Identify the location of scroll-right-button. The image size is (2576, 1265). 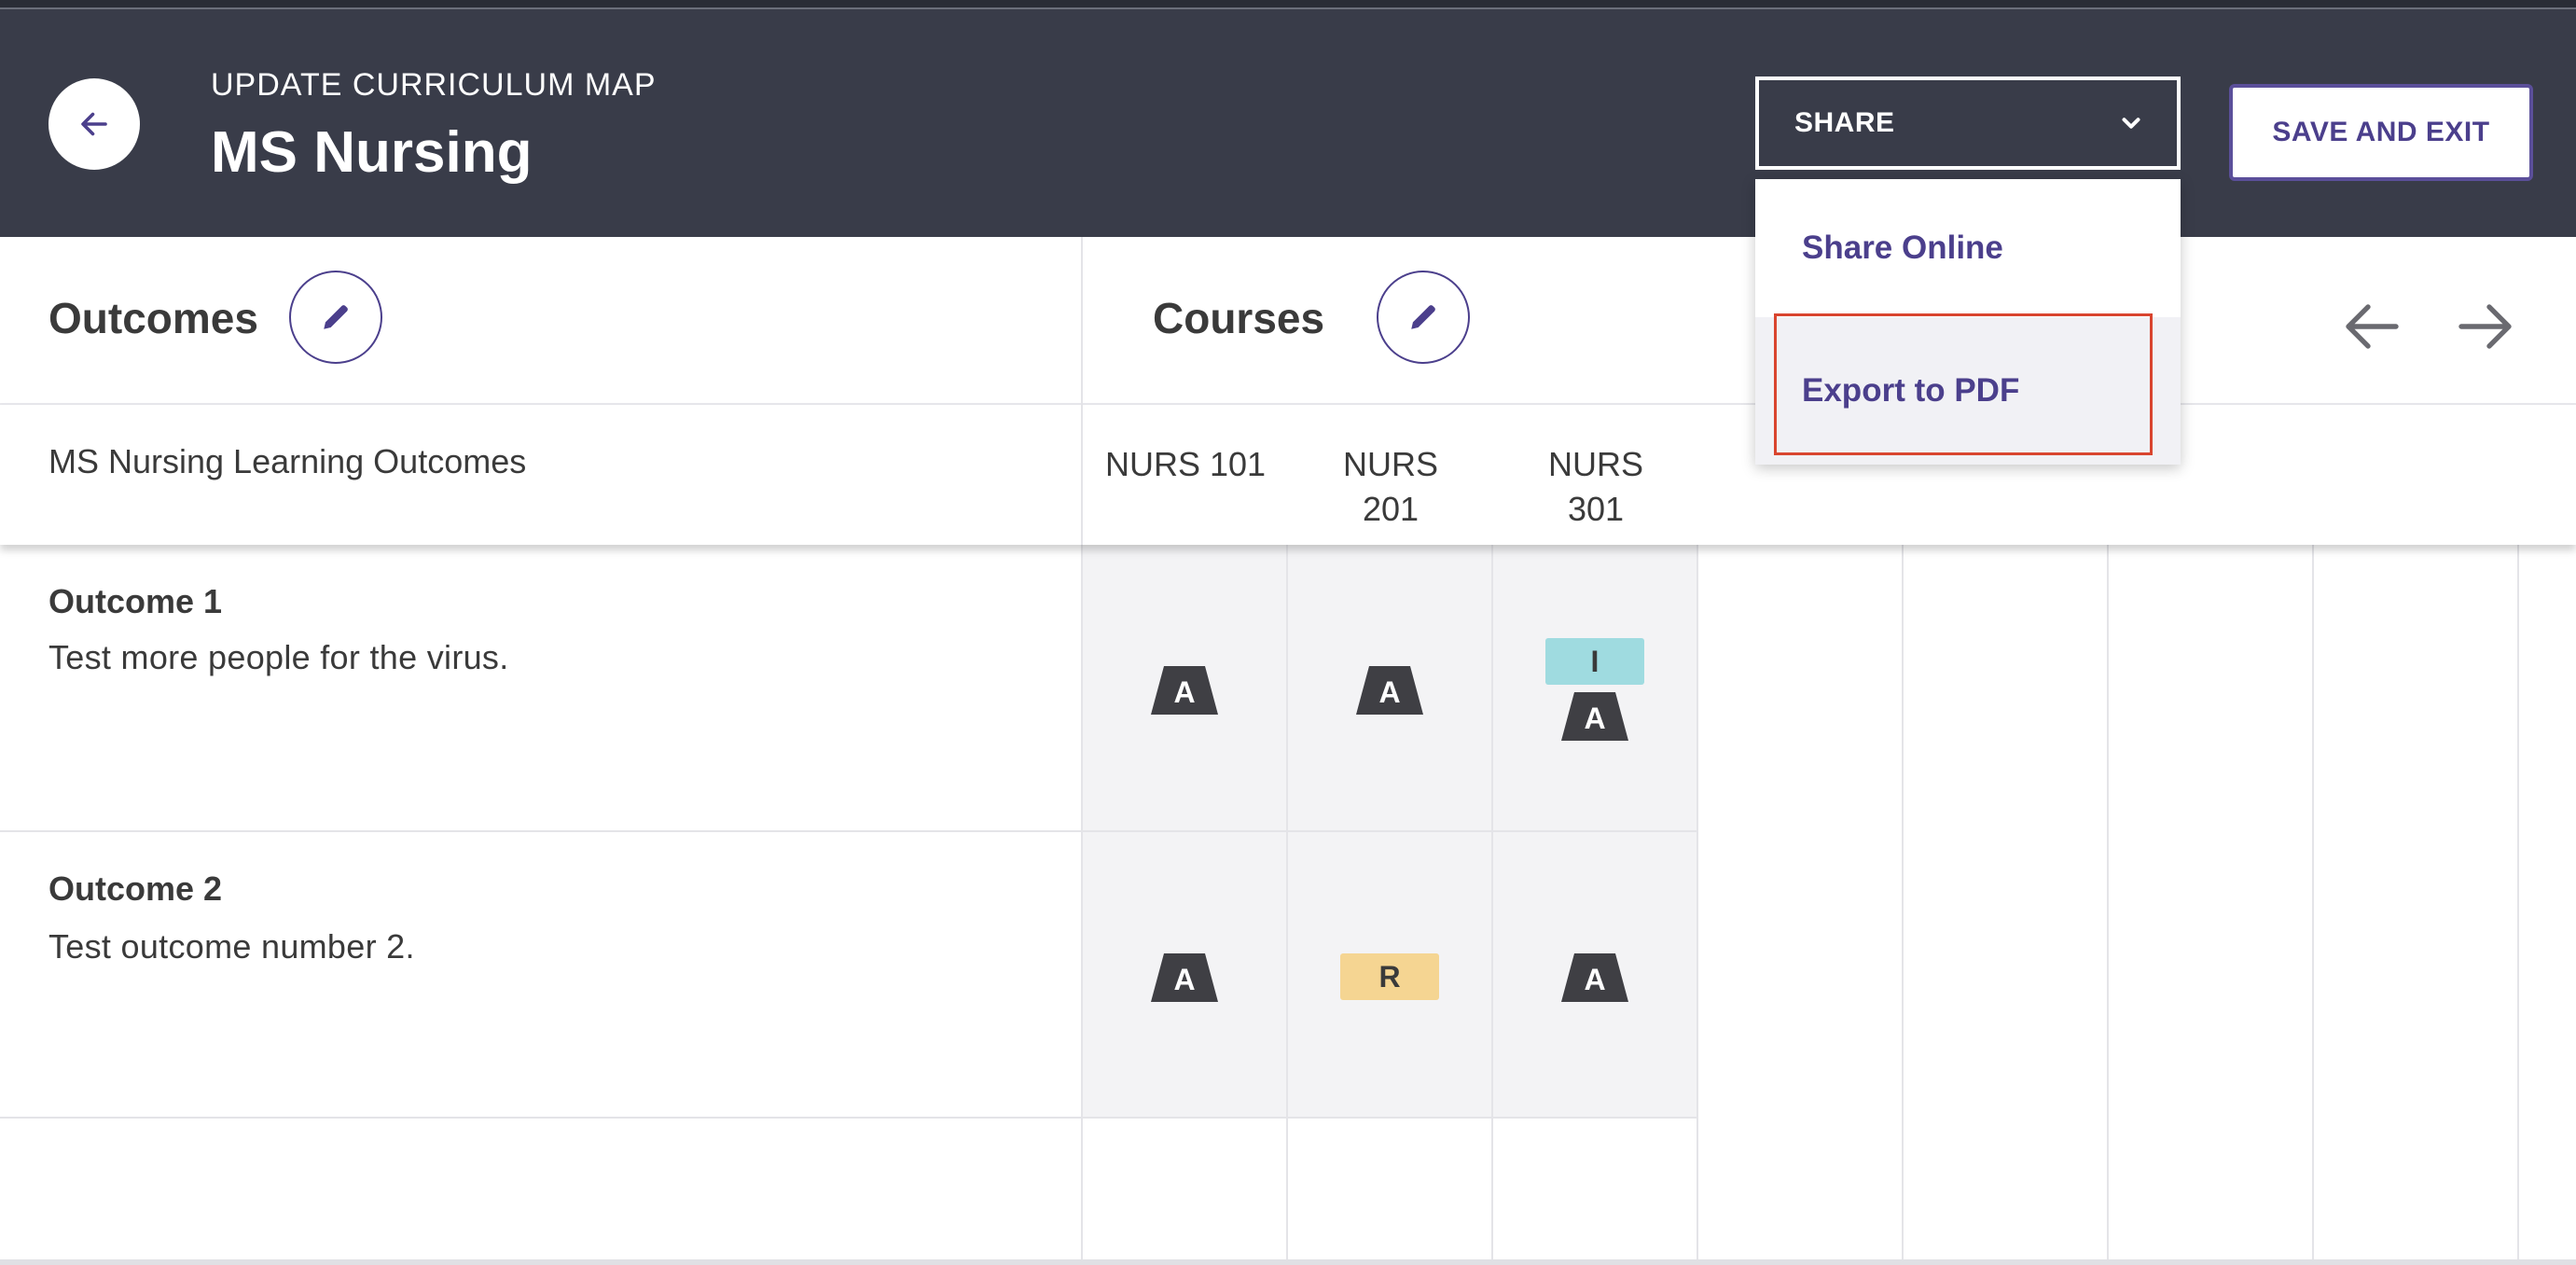
(2486, 327).